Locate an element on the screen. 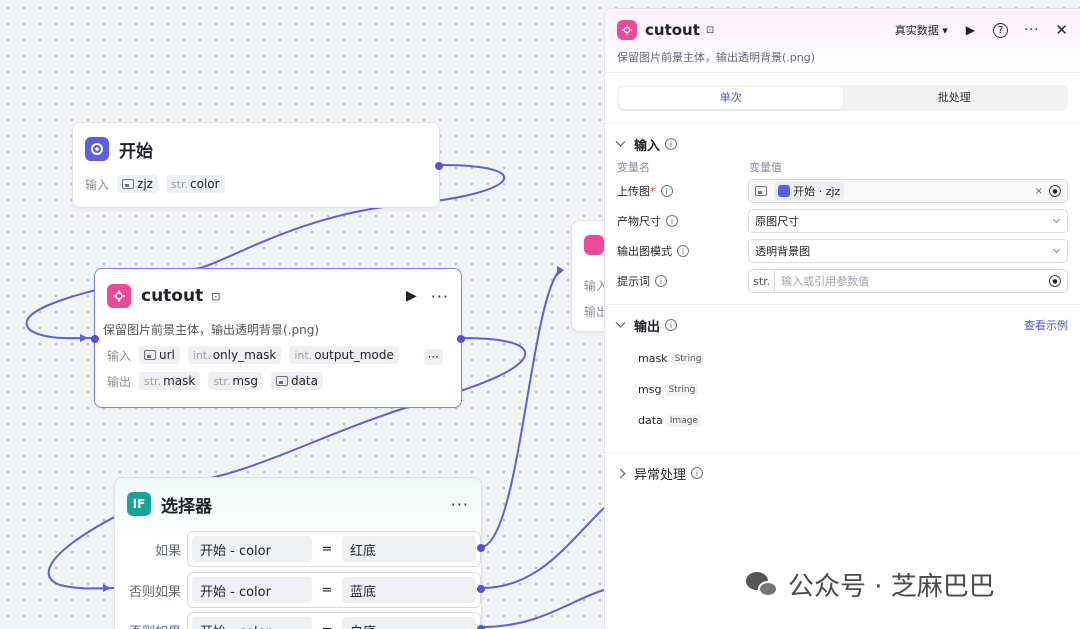 This screenshot has height=629, width=1080. input-var-zjz: zjz is located at coordinates (137, 184).